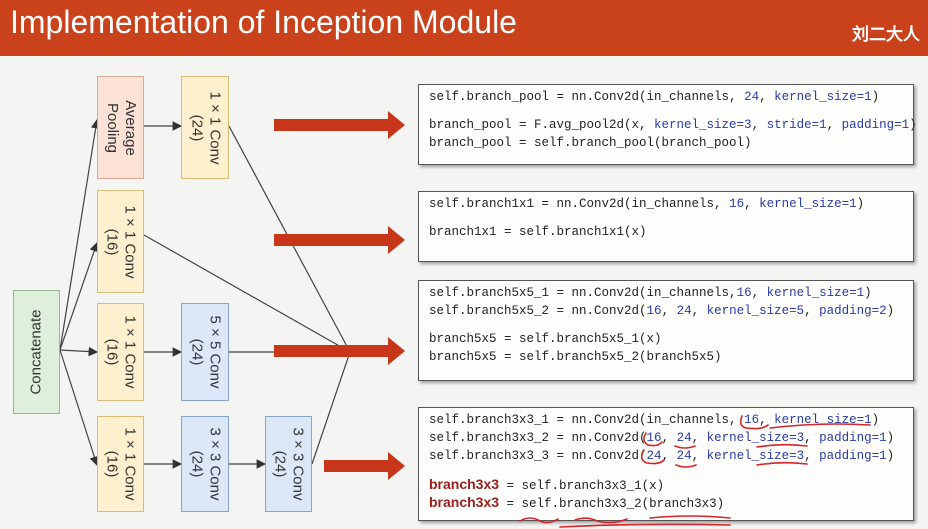 Image resolution: width=928 pixels, height=529 pixels. Describe the element at coordinates (782, 445) in the screenshot. I see `annotation-underline-ks3a` at that location.